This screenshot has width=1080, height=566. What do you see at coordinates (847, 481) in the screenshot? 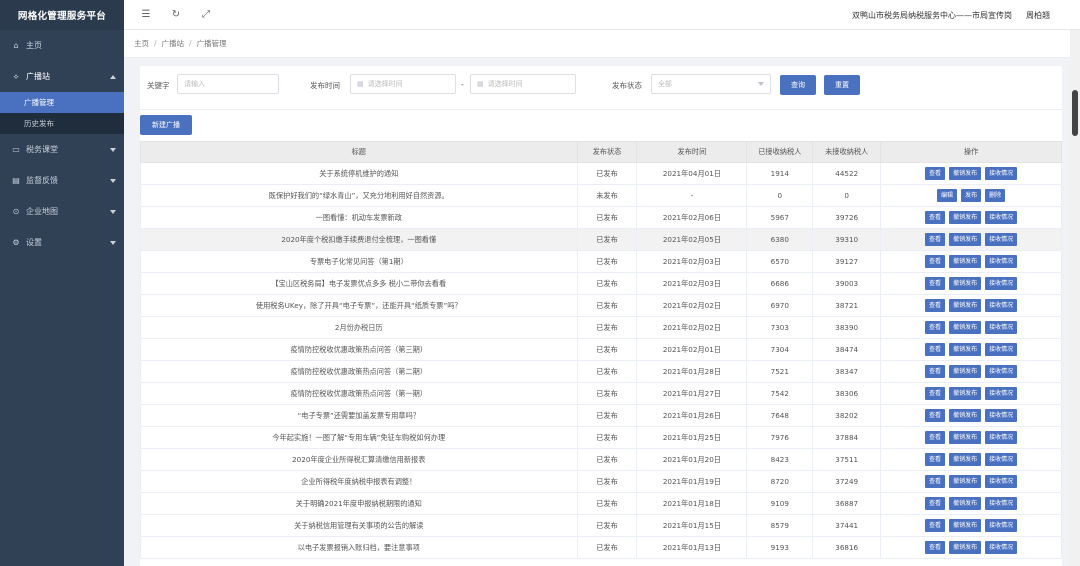
I see `cell-unreceived: 37249` at bounding box center [847, 481].